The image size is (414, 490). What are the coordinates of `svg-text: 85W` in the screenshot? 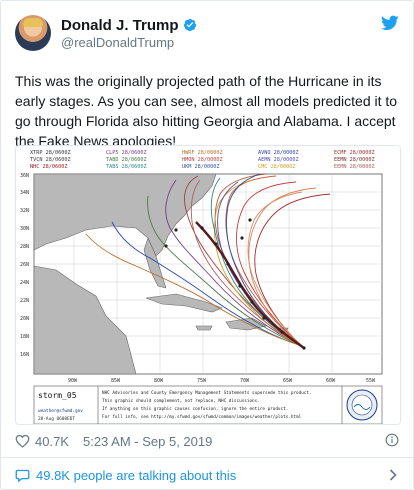 It's located at (116, 381).